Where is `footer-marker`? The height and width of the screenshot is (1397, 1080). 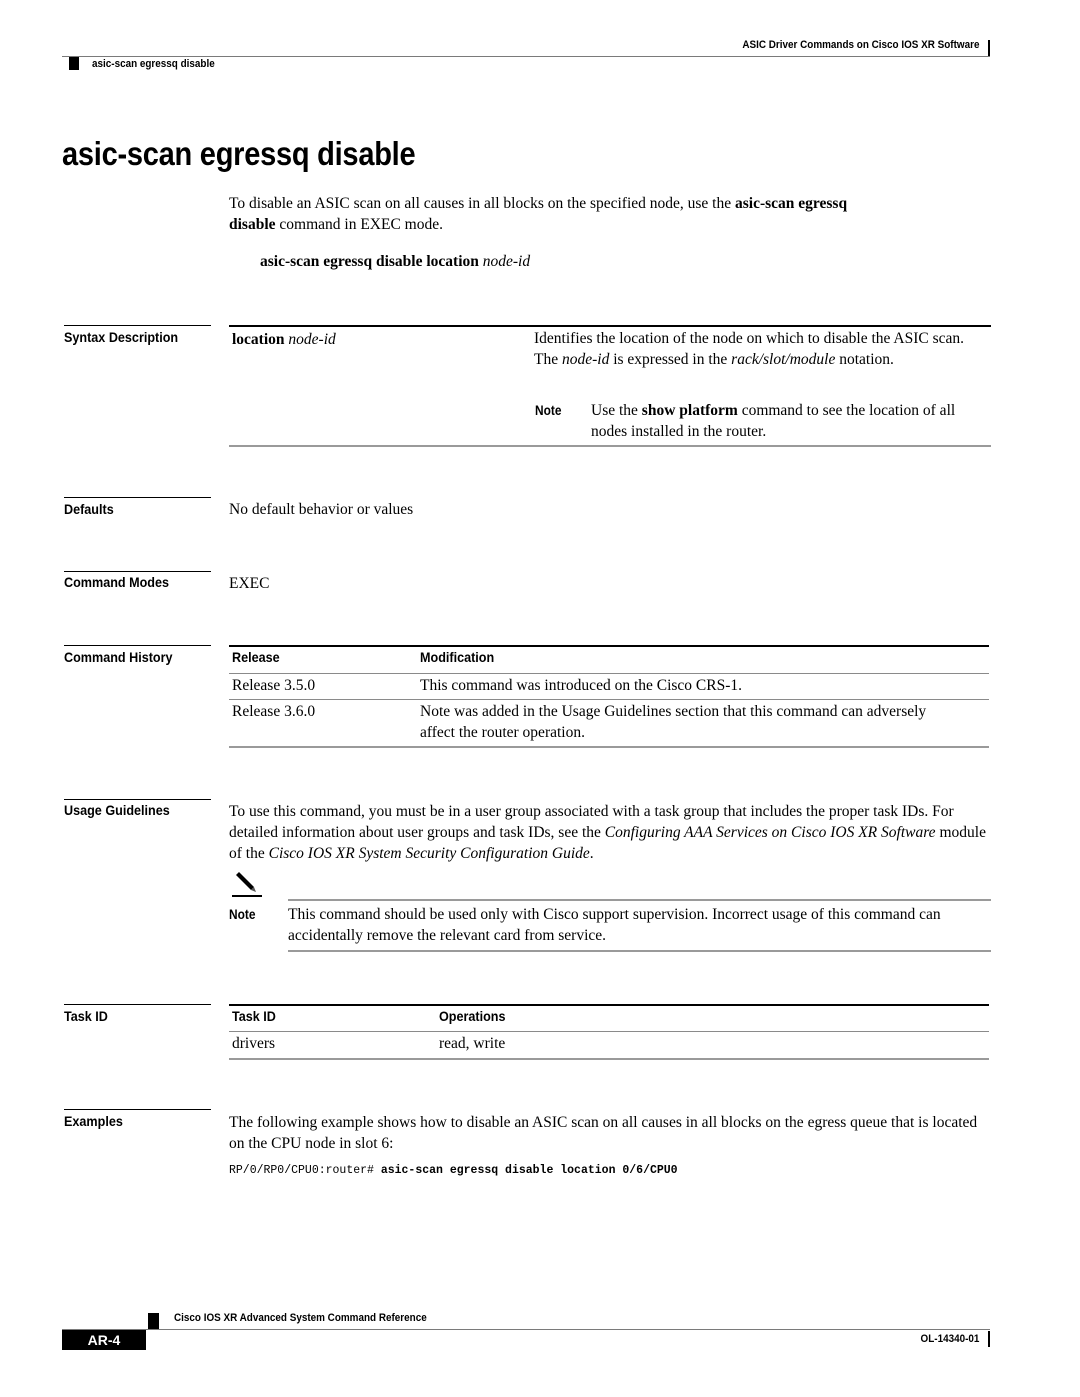 footer-marker is located at coordinates (153, 1321).